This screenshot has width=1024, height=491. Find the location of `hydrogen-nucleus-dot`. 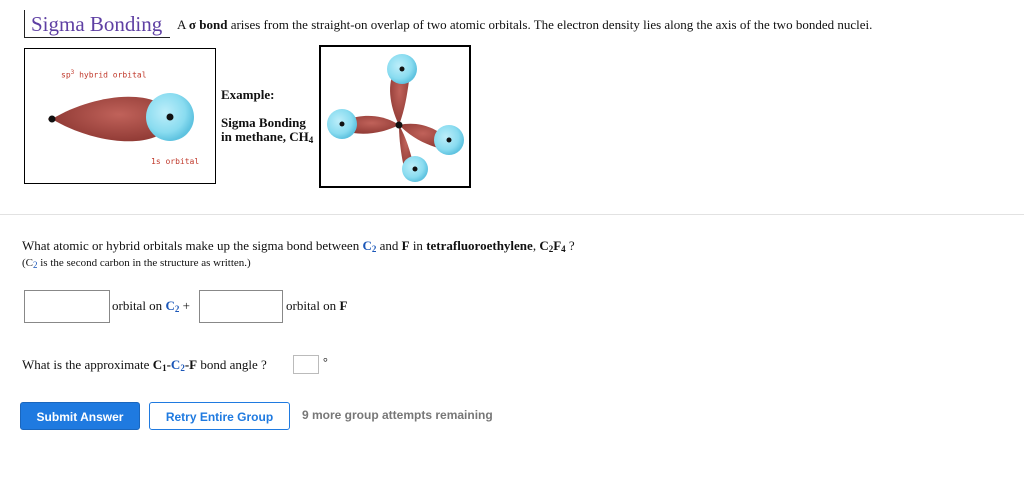

hydrogen-nucleus-dot is located at coordinates (170, 117).